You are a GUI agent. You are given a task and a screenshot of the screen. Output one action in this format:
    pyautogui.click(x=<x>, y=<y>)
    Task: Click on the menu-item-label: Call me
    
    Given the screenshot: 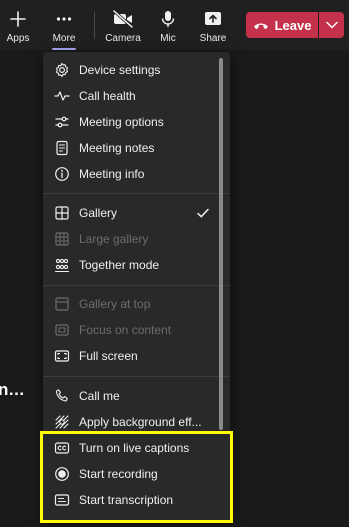 What is the action you would take?
    pyautogui.click(x=99, y=396)
    